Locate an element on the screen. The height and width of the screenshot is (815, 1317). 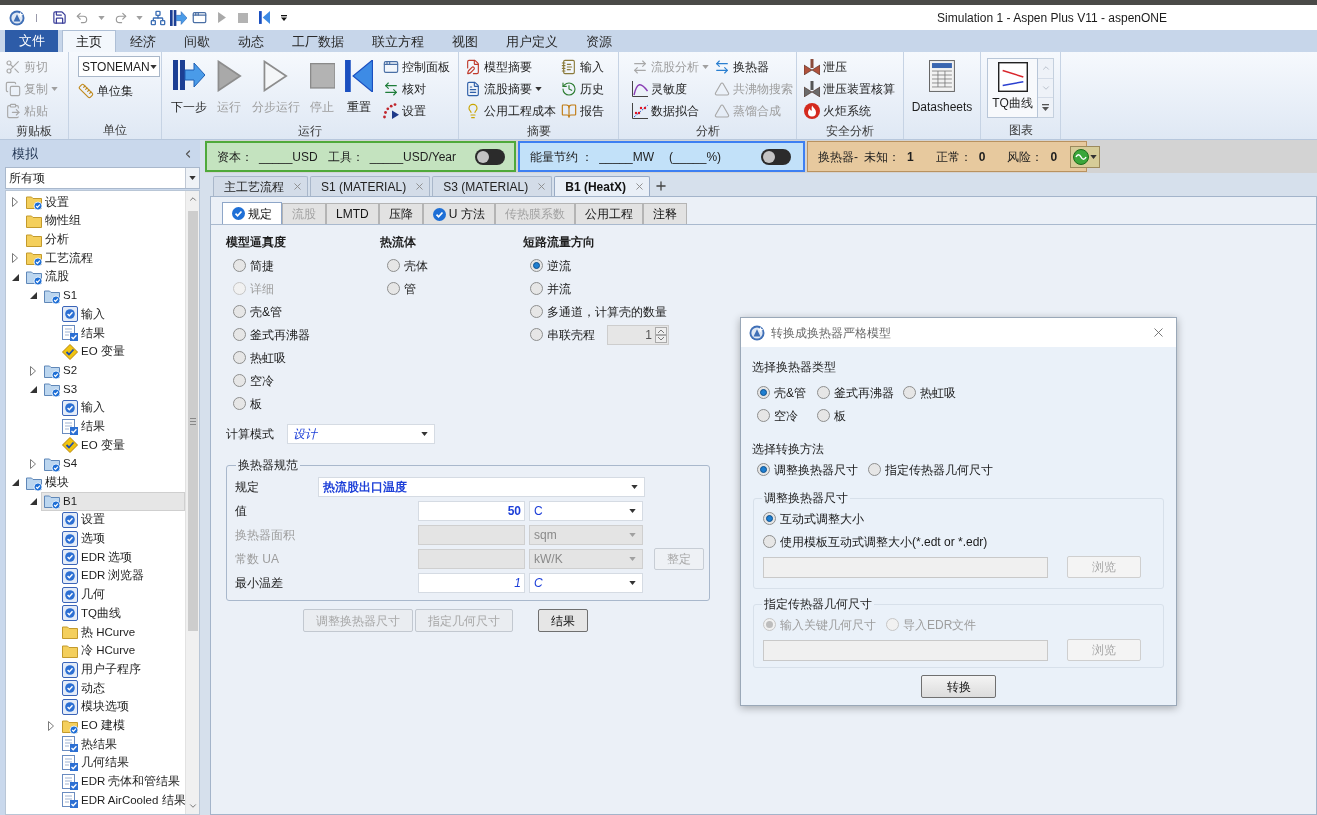
ribbon-button: 公用工程成本 is located at coordinates (510, 111).